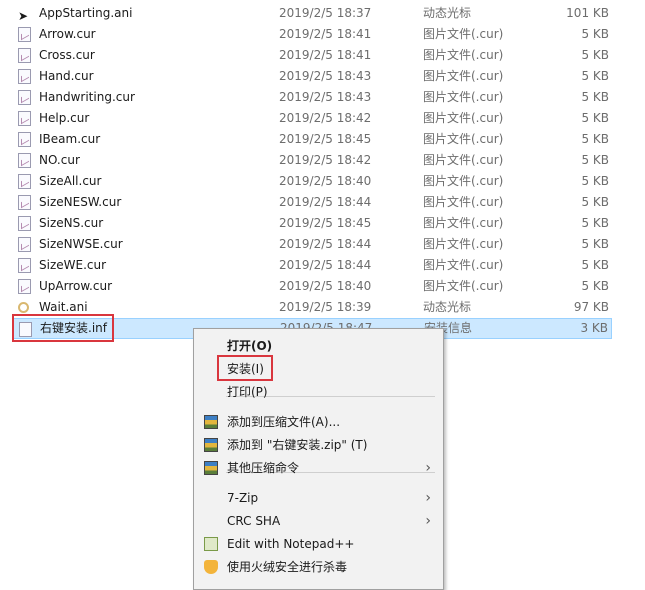 This screenshot has height=590, width=645. Describe the element at coordinates (287, 567) in the screenshot. I see `menu-item-label: 使用火绒安全进行杀毒` at that location.